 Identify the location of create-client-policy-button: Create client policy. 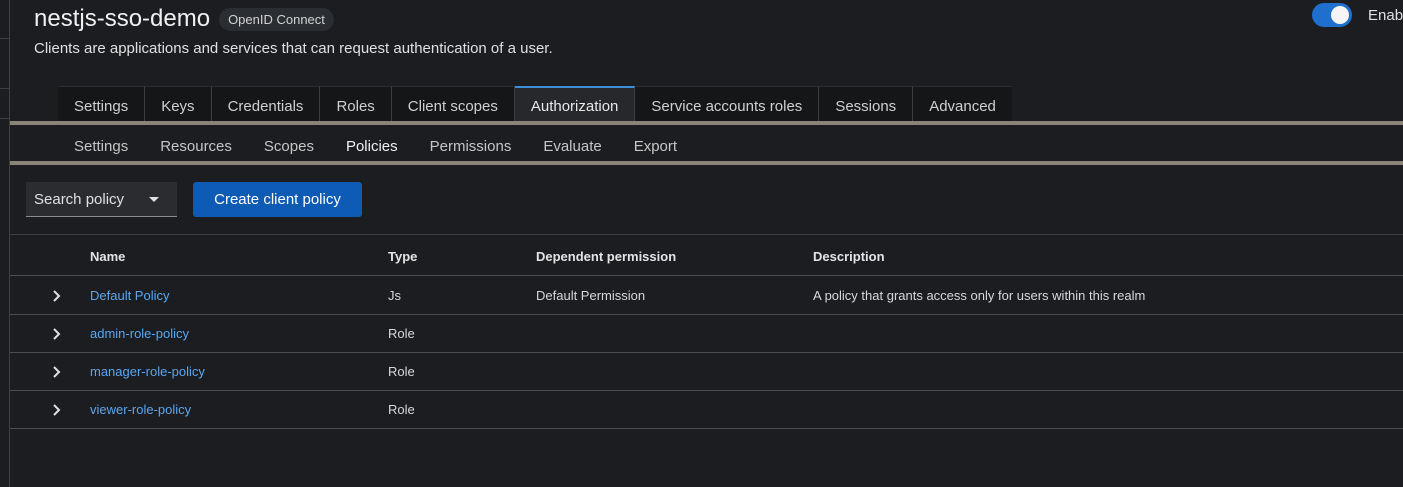
(277, 199).